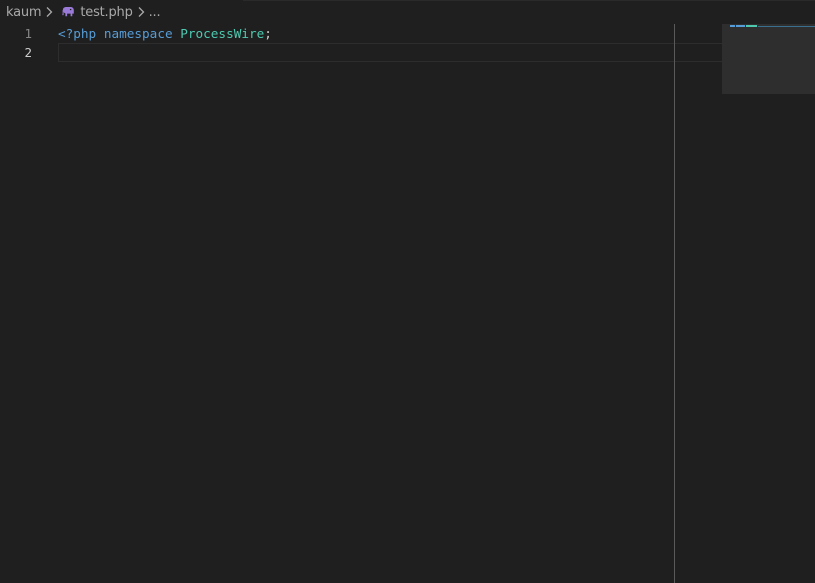 This screenshot has height=583, width=815. Describe the element at coordinates (268, 33) in the screenshot. I see `semicolon: ;` at that location.